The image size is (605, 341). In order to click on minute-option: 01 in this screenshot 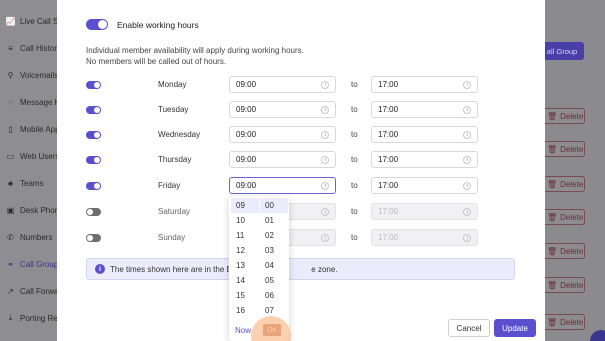, I will do `click(274, 220)`.